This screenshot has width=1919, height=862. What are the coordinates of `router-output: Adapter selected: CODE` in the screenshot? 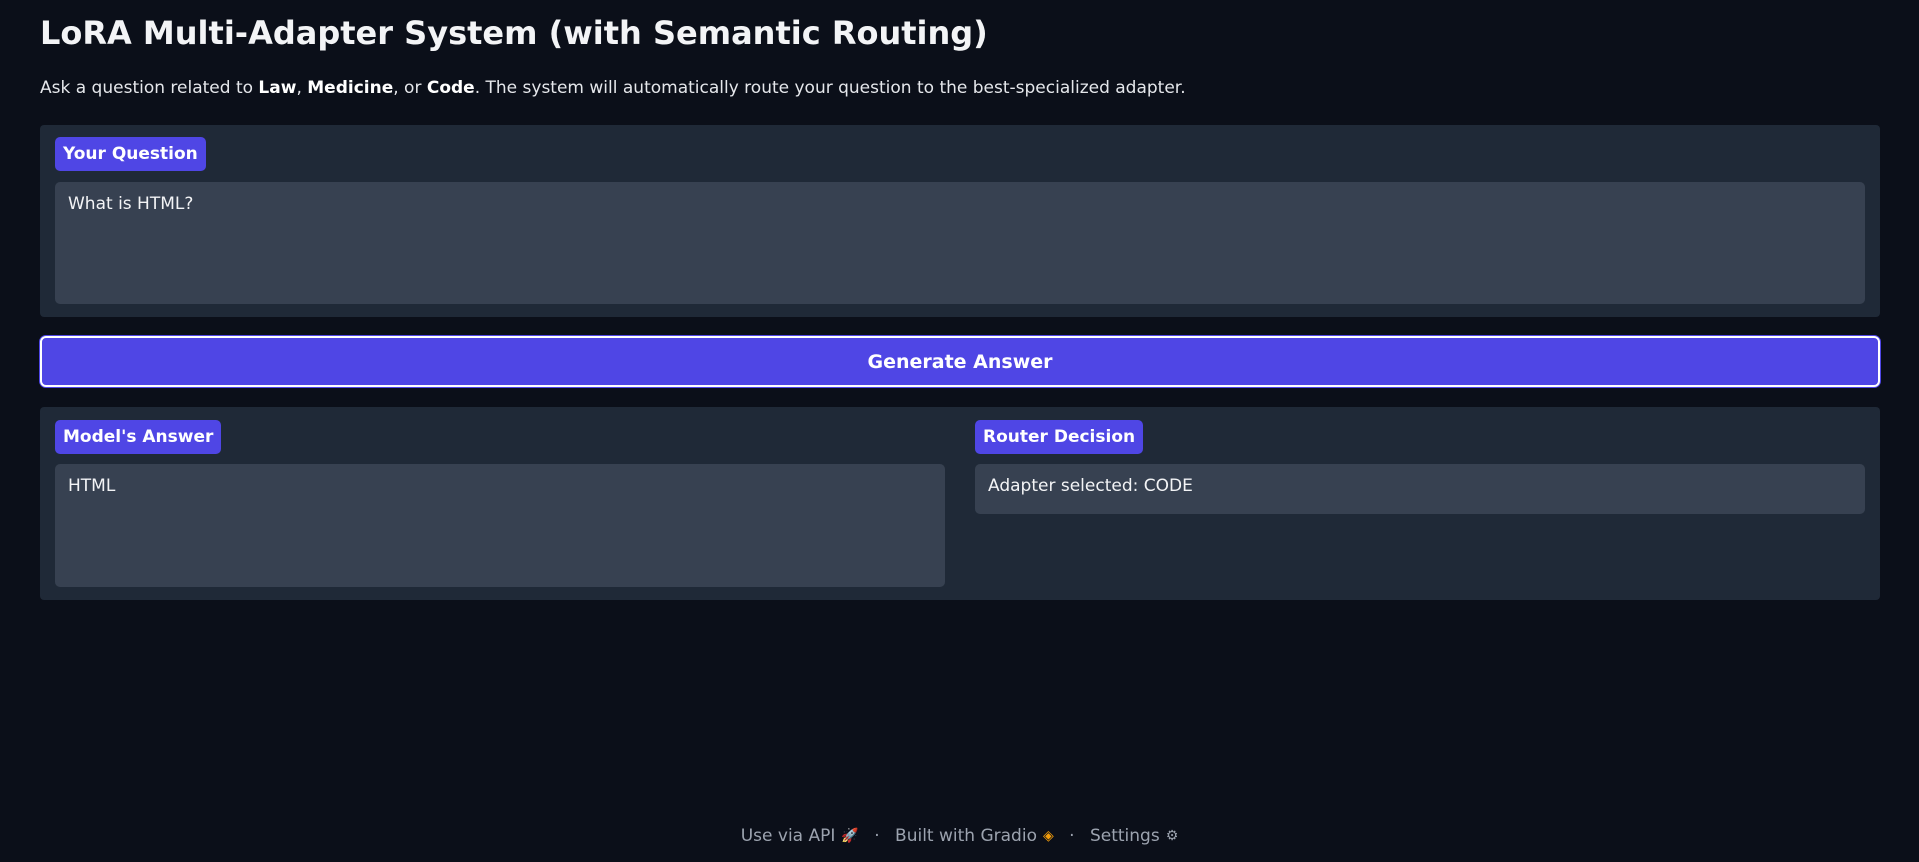 It's located at (1420, 489).